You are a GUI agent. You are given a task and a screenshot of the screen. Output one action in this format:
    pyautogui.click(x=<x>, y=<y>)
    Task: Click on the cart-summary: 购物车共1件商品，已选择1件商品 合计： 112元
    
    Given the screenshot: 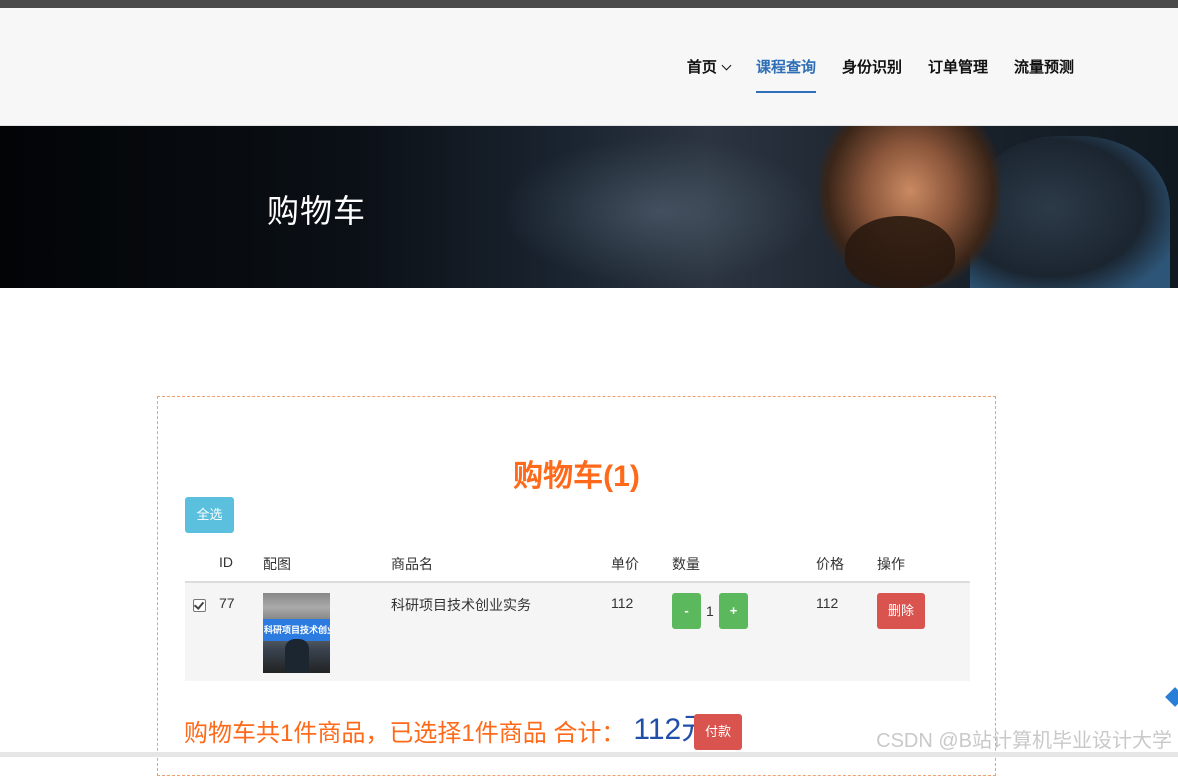 What is the action you would take?
    pyautogui.click(x=447, y=728)
    